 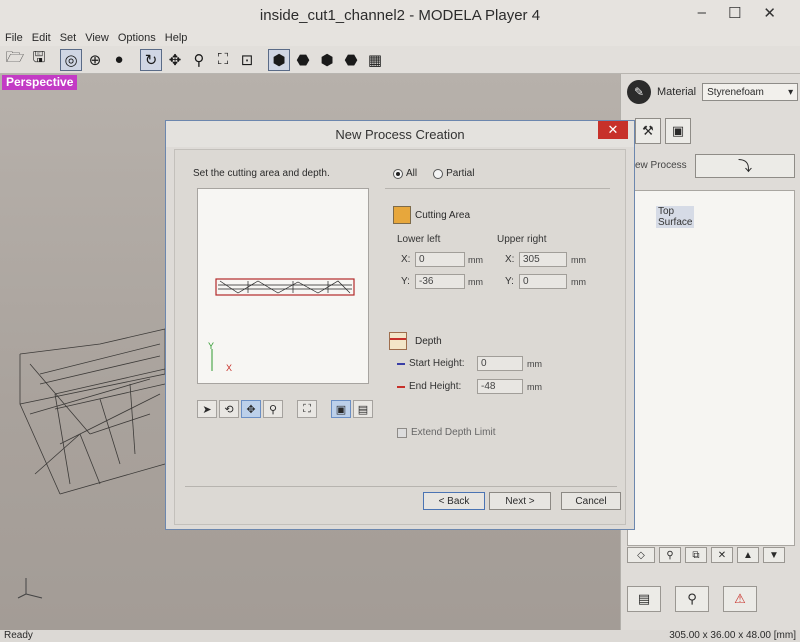 What do you see at coordinates (438, 173) in the screenshot?
I see `radio-partial-dot` at bounding box center [438, 173].